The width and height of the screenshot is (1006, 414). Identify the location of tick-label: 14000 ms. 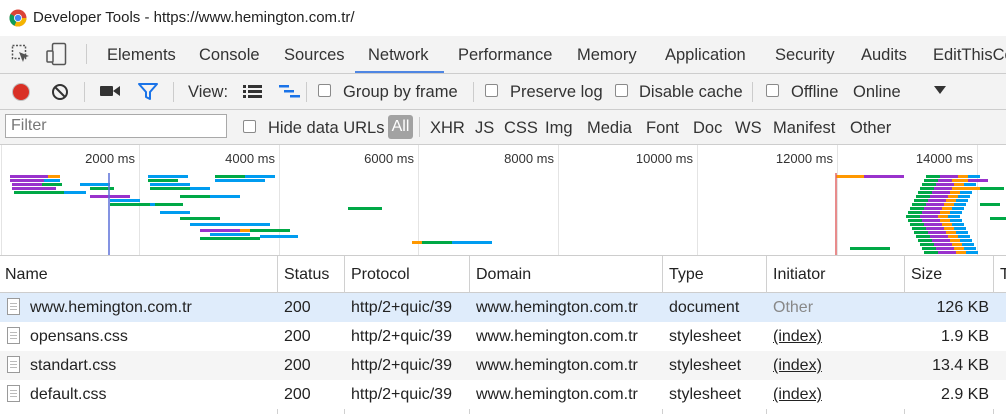
(944, 158).